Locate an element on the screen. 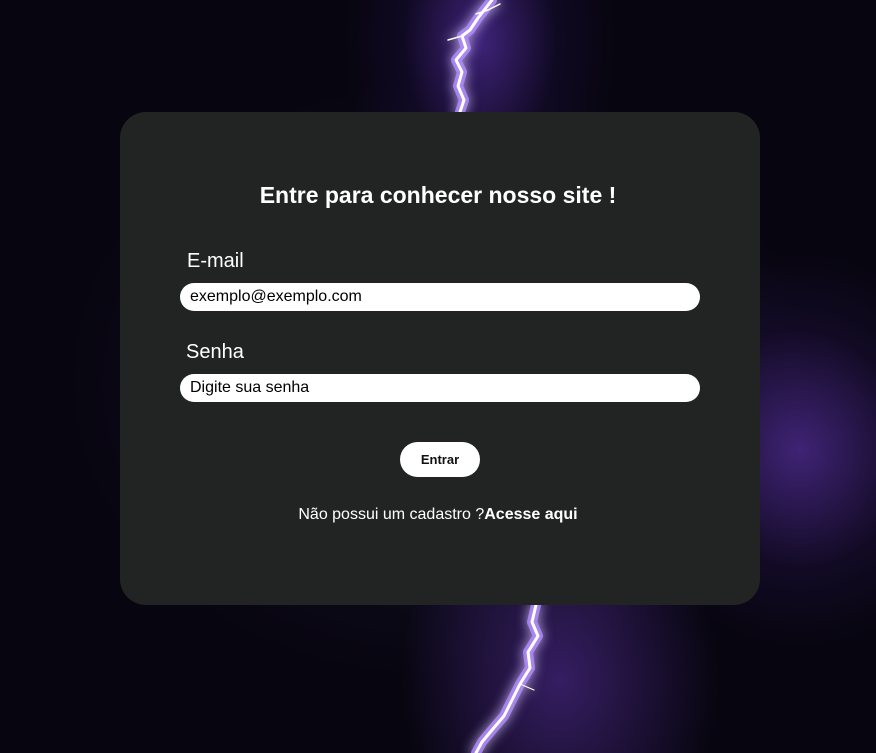  password-field is located at coordinates (440, 388).